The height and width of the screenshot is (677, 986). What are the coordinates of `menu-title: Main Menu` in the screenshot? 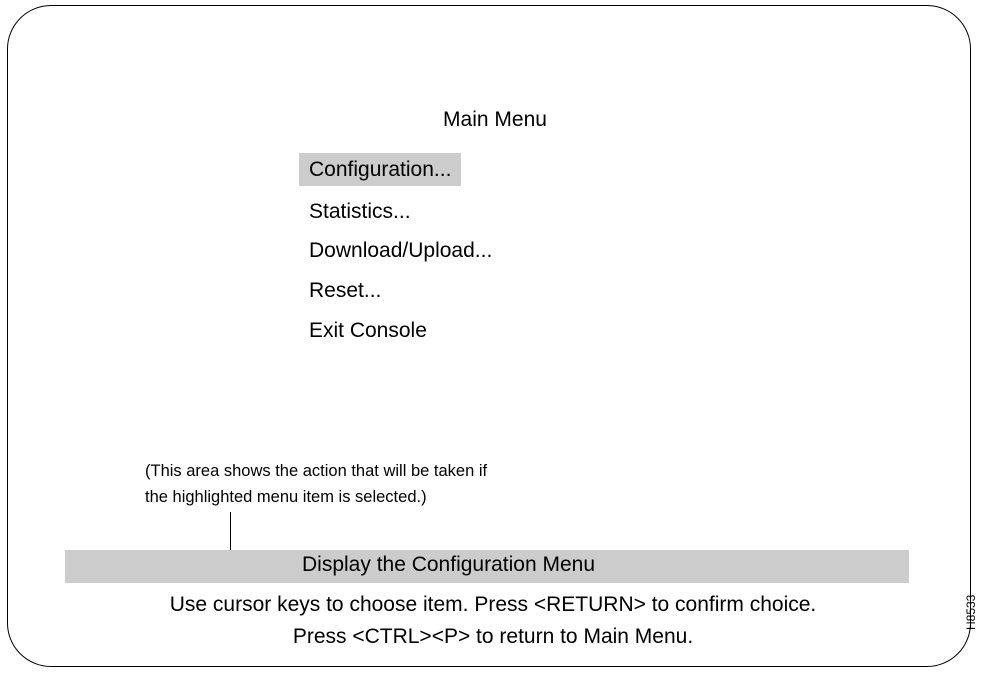 It's located at (495, 119).